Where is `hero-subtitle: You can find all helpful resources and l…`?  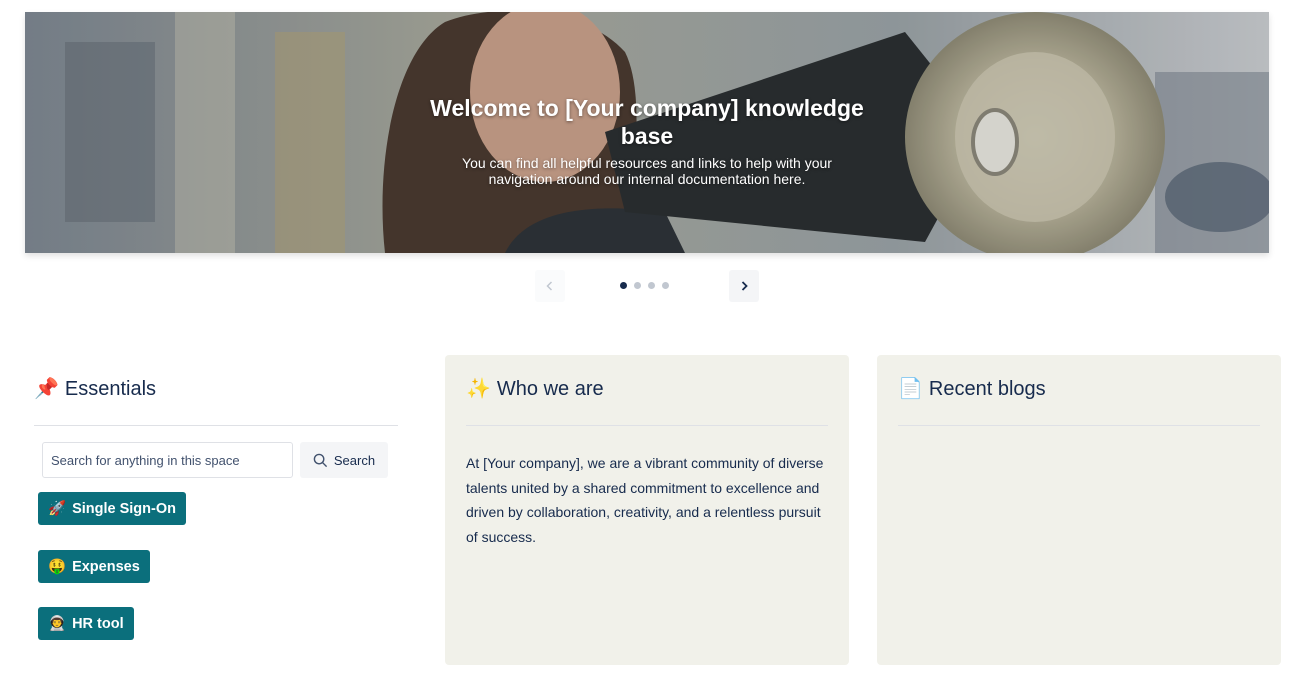 hero-subtitle: You can find all helpful resources and l… is located at coordinates (647, 171).